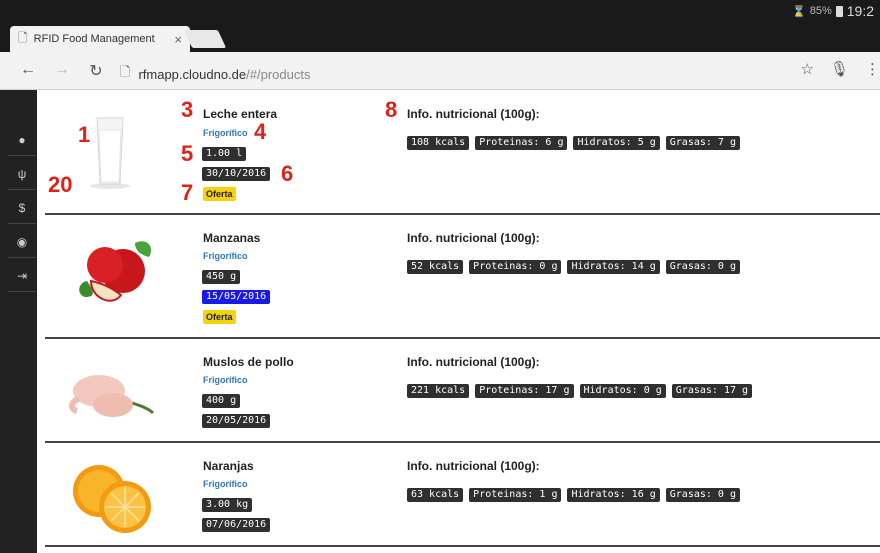 The width and height of the screenshot is (880, 553). I want to click on sidebar-item-logout: ⇥, so click(22, 276).